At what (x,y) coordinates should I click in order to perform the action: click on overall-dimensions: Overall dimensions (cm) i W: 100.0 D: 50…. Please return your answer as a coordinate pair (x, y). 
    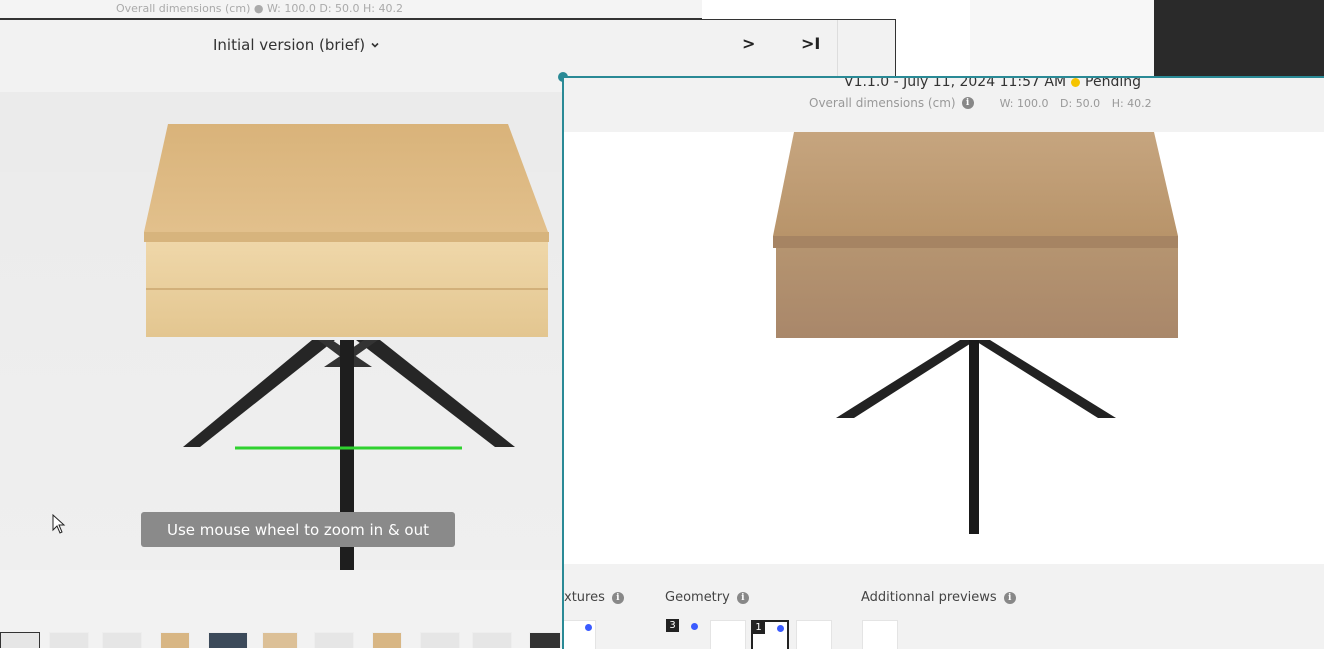
    Looking at the image, I should click on (984, 103).